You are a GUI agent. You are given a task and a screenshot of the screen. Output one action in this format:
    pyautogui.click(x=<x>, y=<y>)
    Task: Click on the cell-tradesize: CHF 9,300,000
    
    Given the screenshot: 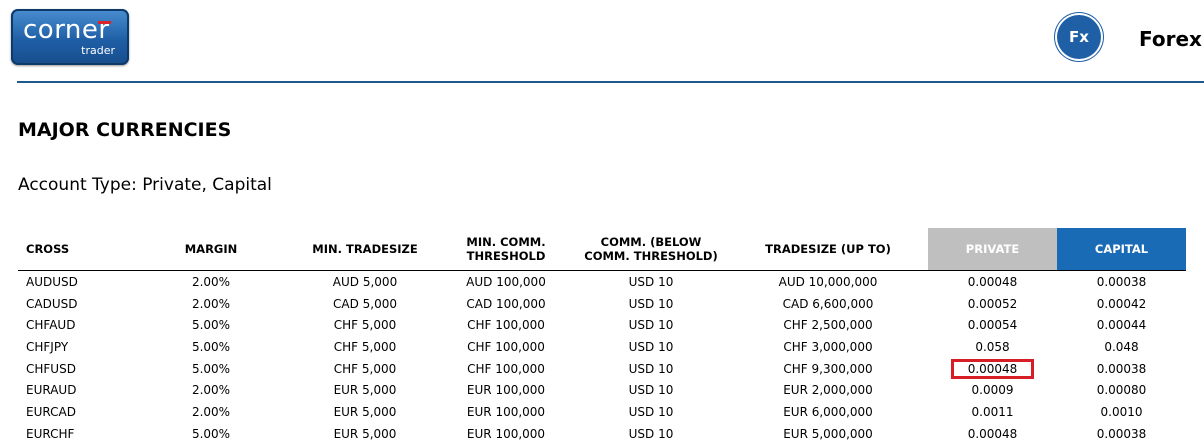 What is the action you would take?
    pyautogui.click(x=828, y=368)
    